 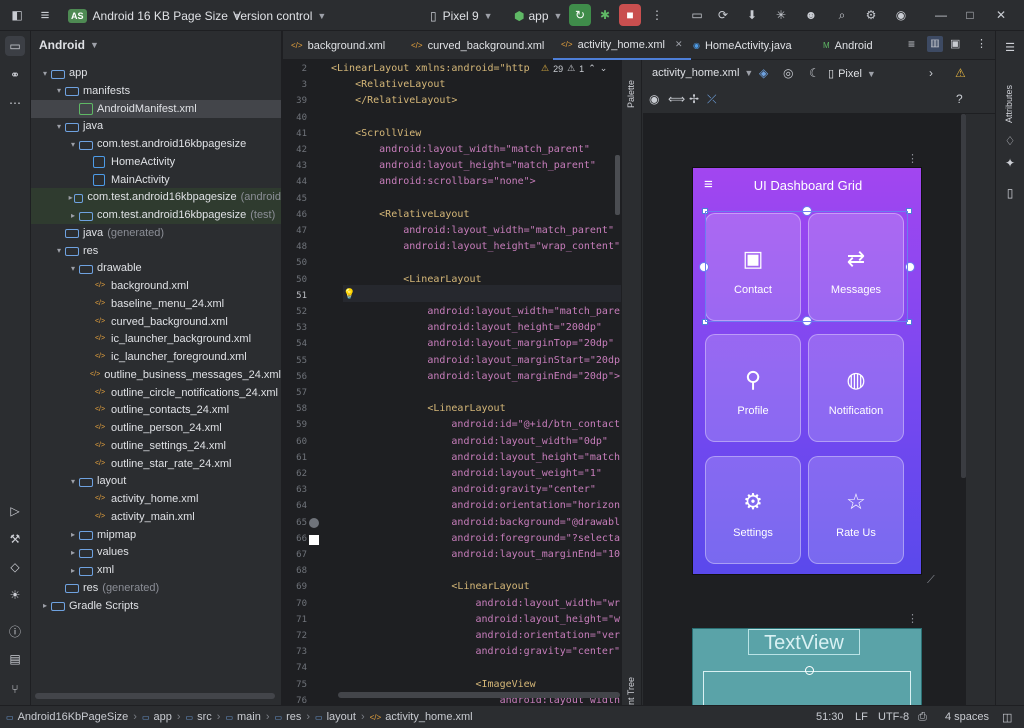 What do you see at coordinates (428, 717) in the screenshot?
I see `breadcrumb-item: activity_home.xml` at bounding box center [428, 717].